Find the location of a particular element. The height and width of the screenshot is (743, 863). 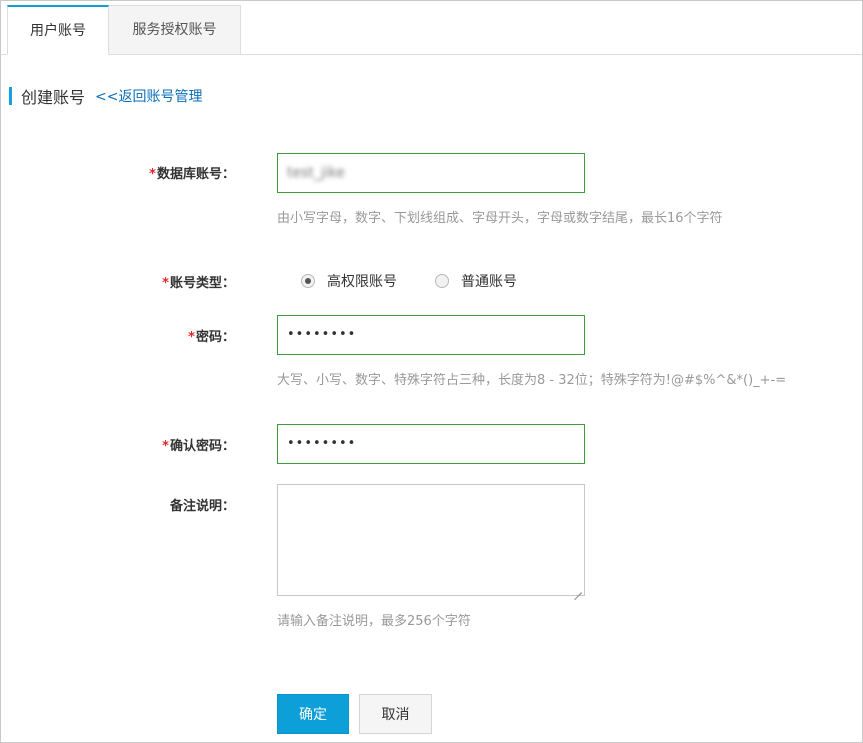

remark-label: 备注说明： is located at coordinates (202, 504).